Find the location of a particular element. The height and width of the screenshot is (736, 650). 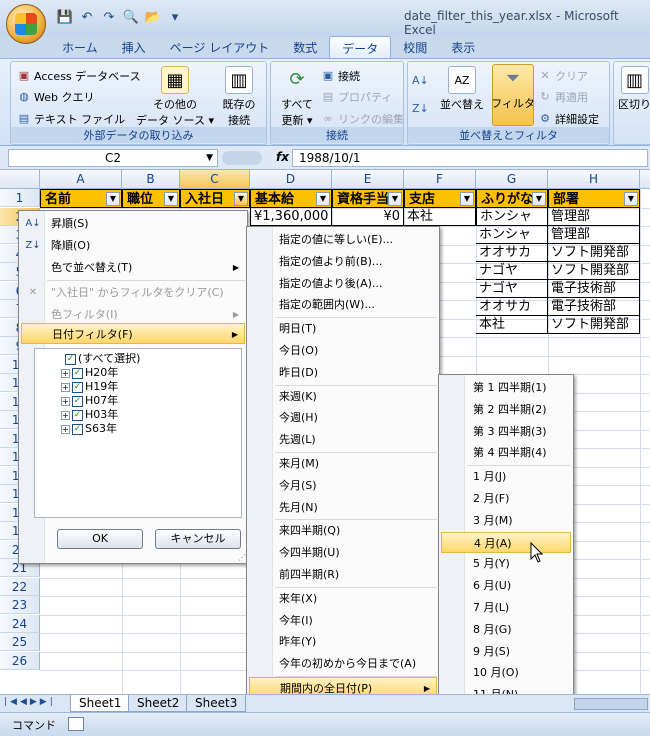

period-item: 8 月(G) is located at coordinates (506, 629).